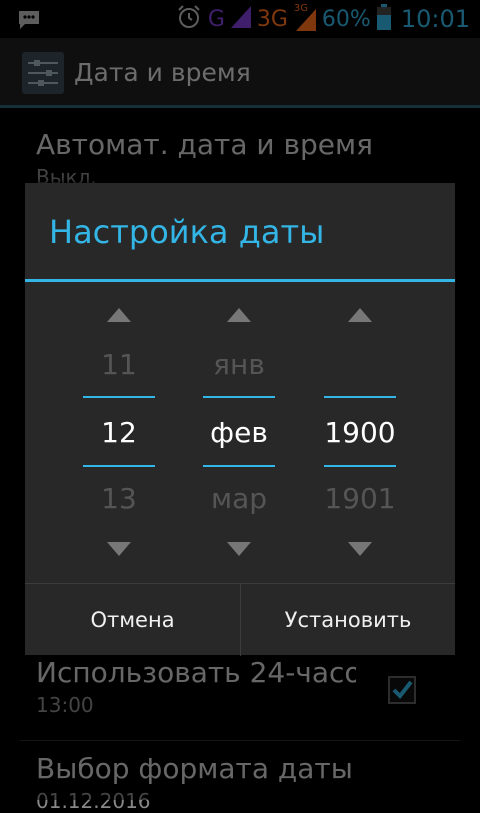 The width and height of the screenshot is (480, 813). What do you see at coordinates (119, 466) in the screenshot?
I see `day-divider-bottom` at bounding box center [119, 466].